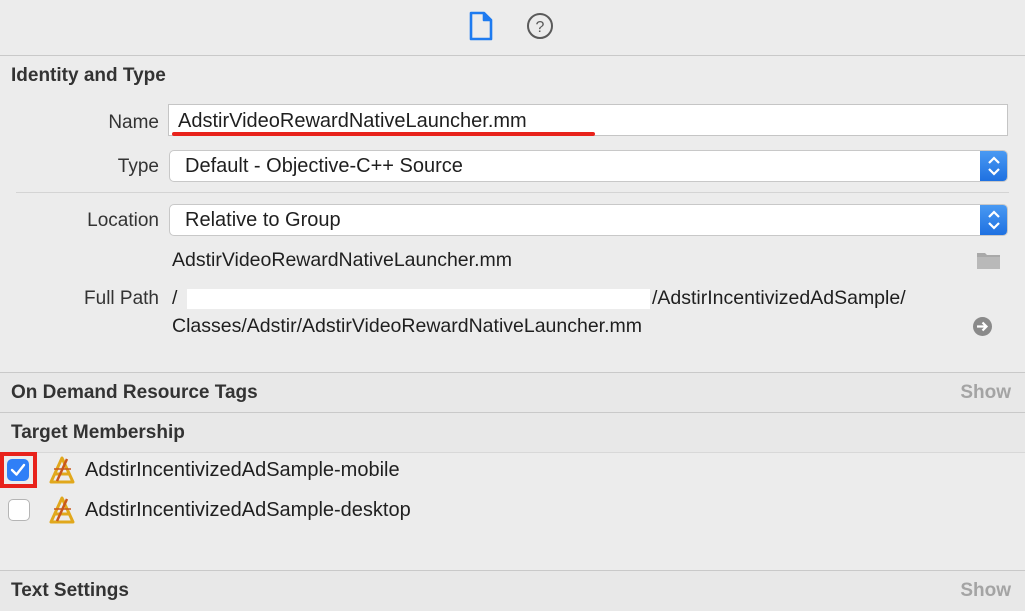 Image resolution: width=1025 pixels, height=611 pixels. I want to click on text-settings-section-header: Text Settings Show, so click(512, 591).